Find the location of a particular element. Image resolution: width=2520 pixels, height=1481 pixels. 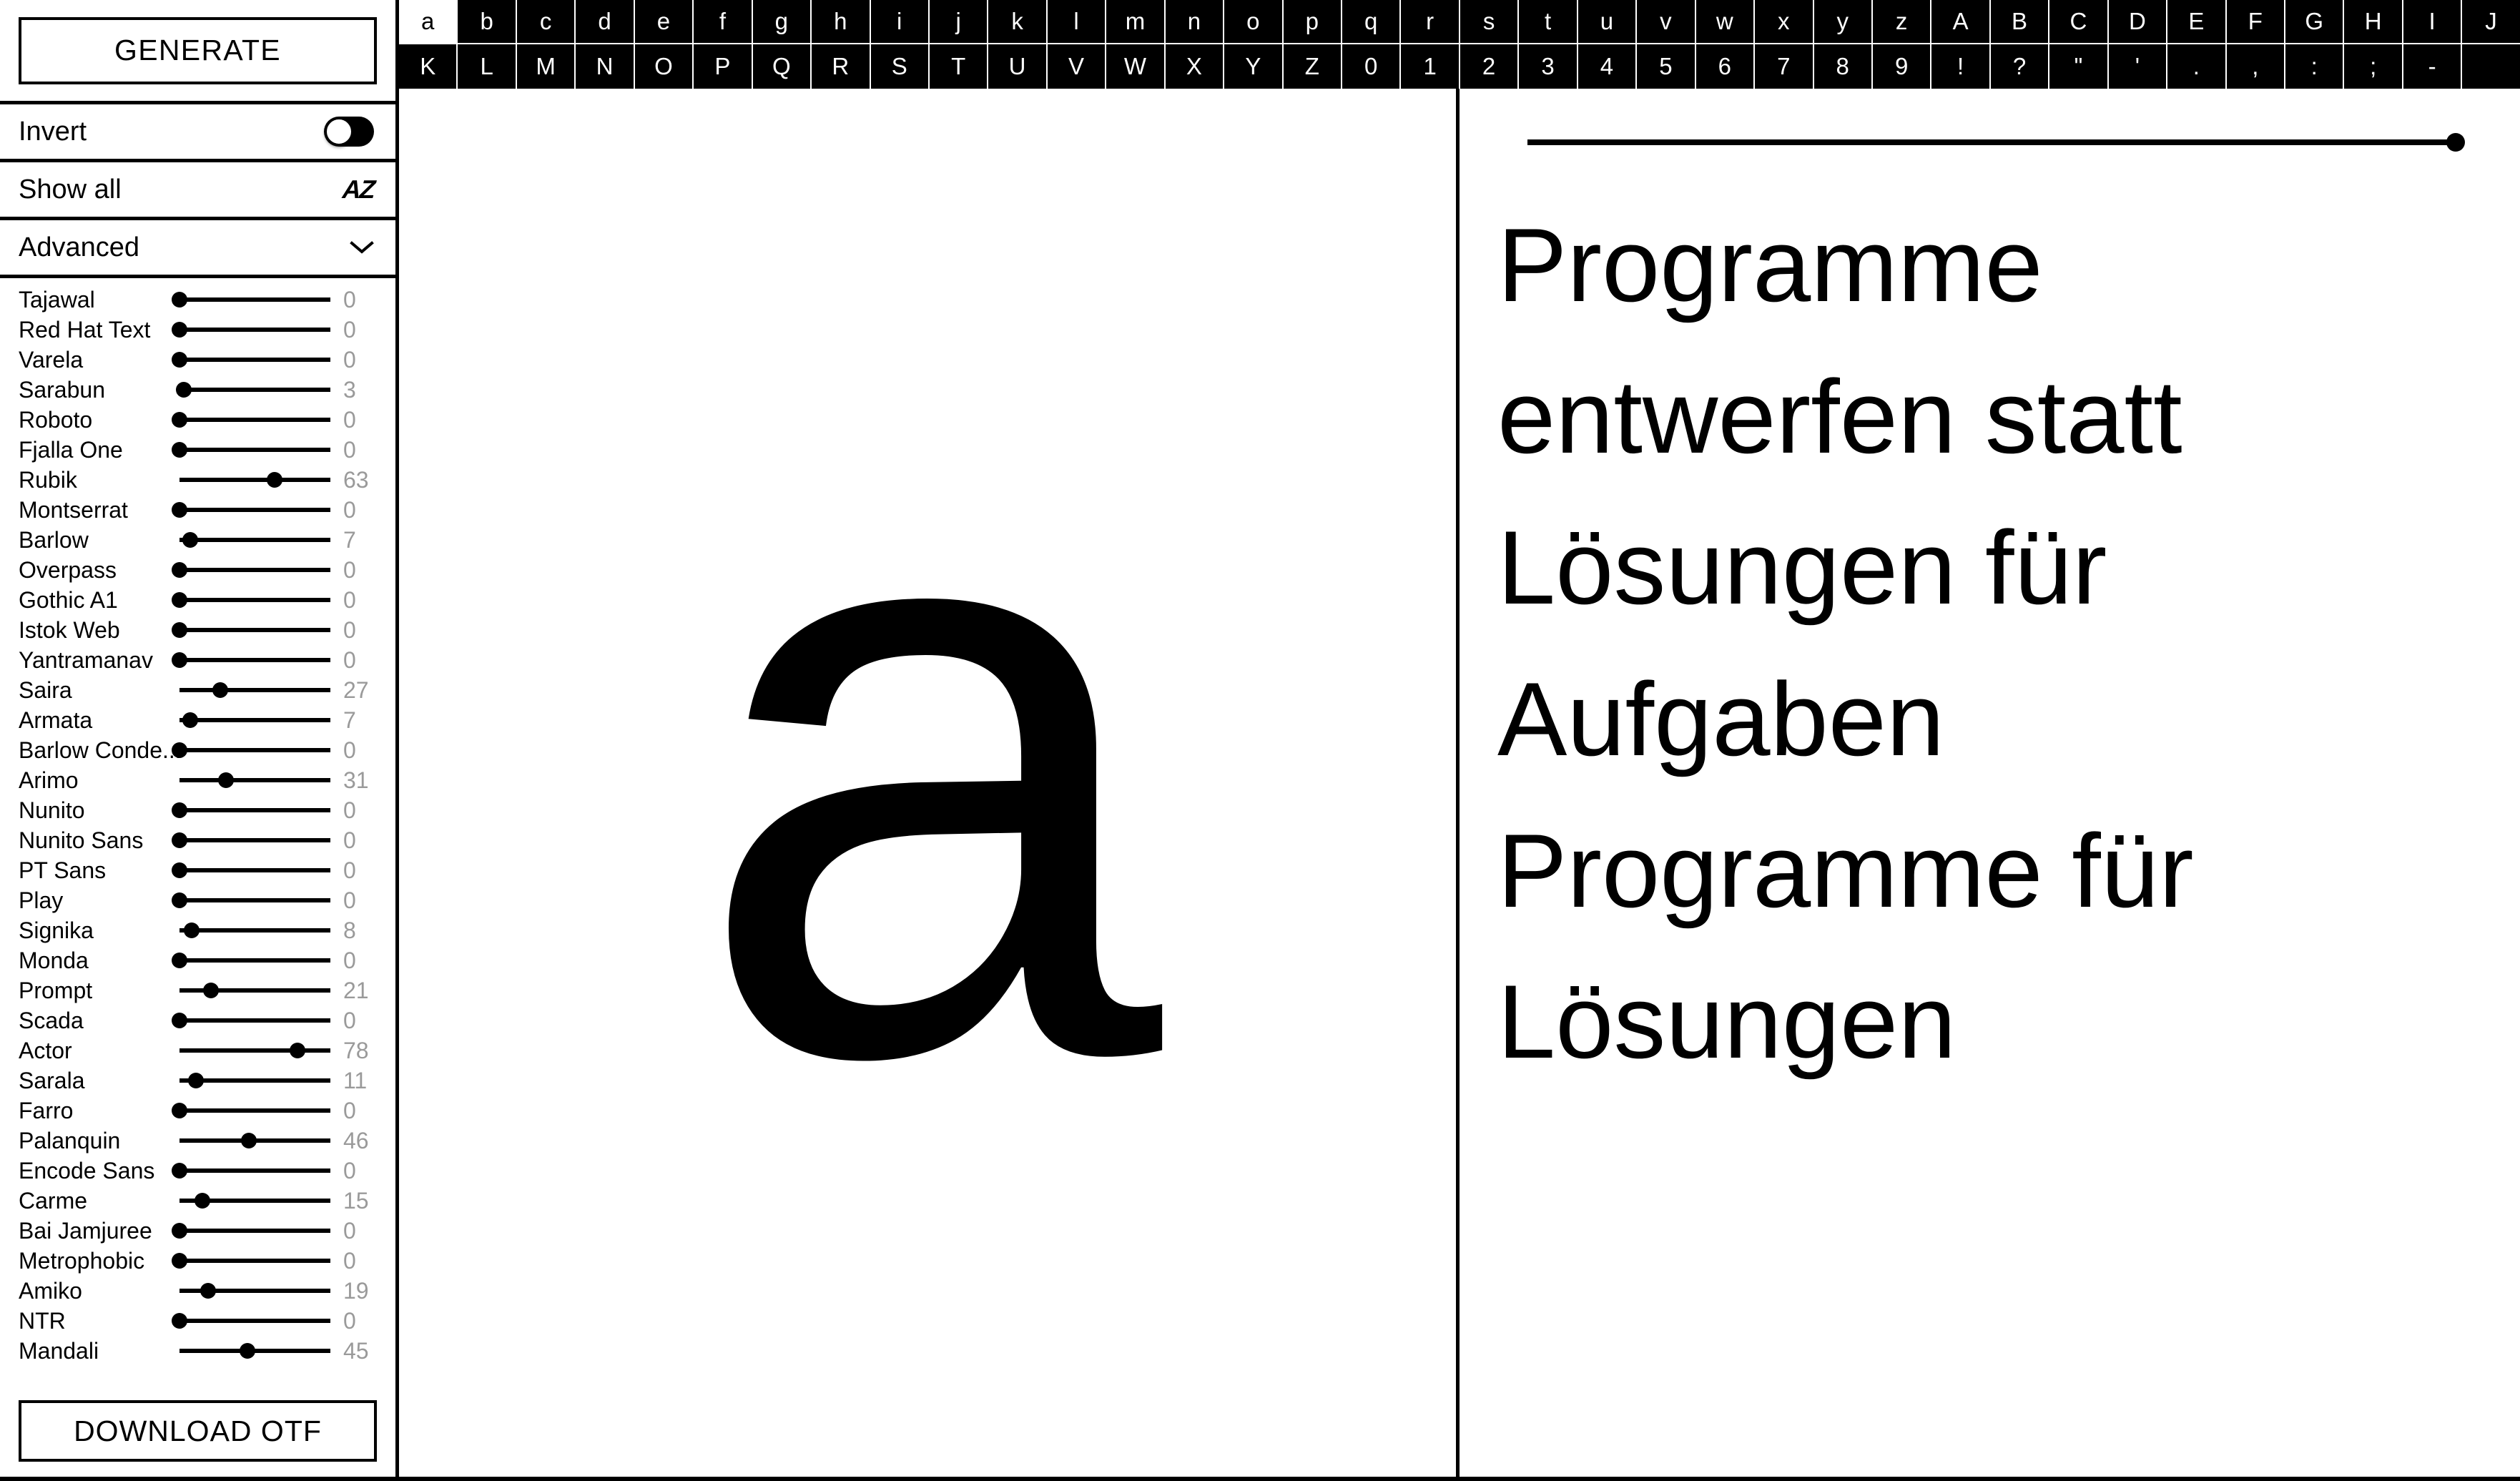

option-row-advanced: Advanced is located at coordinates (197, 249).